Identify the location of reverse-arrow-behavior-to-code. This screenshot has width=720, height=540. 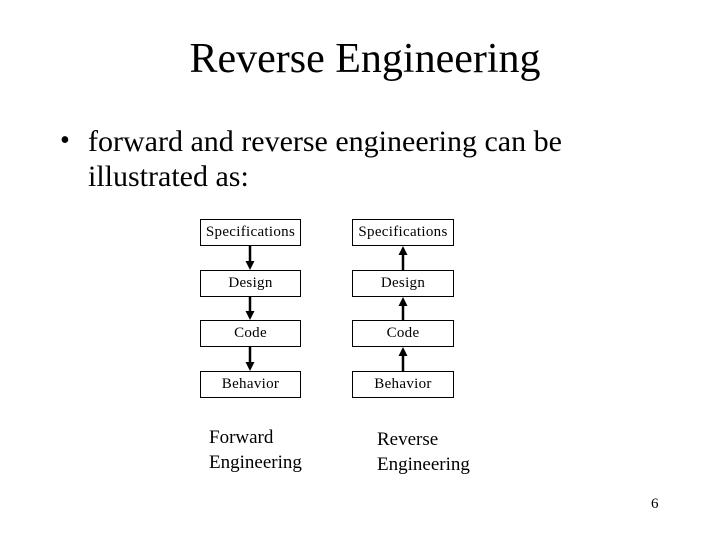
(403, 359).